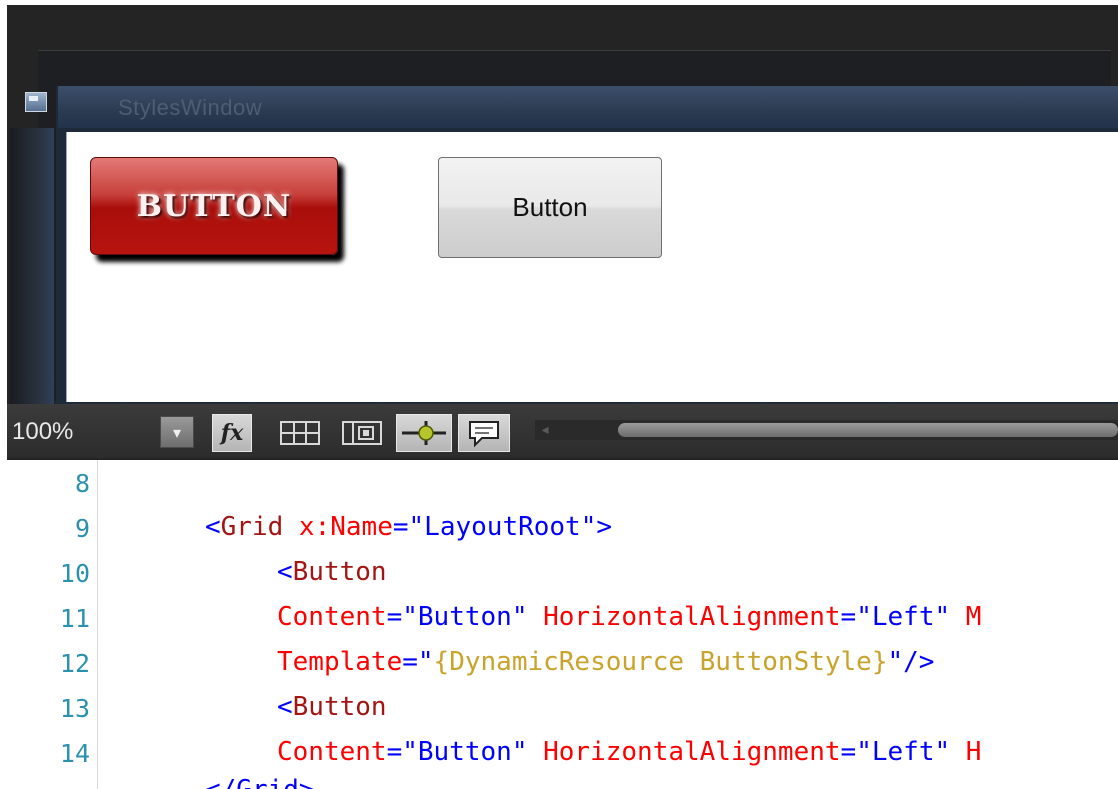 The width and height of the screenshot is (1118, 789). Describe the element at coordinates (911, 662) in the screenshot. I see `code-token: "/>` at that location.